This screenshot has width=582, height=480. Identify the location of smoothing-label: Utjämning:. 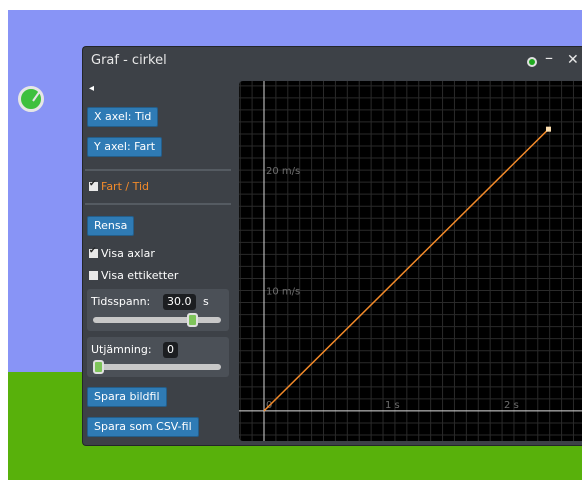
(121, 349).